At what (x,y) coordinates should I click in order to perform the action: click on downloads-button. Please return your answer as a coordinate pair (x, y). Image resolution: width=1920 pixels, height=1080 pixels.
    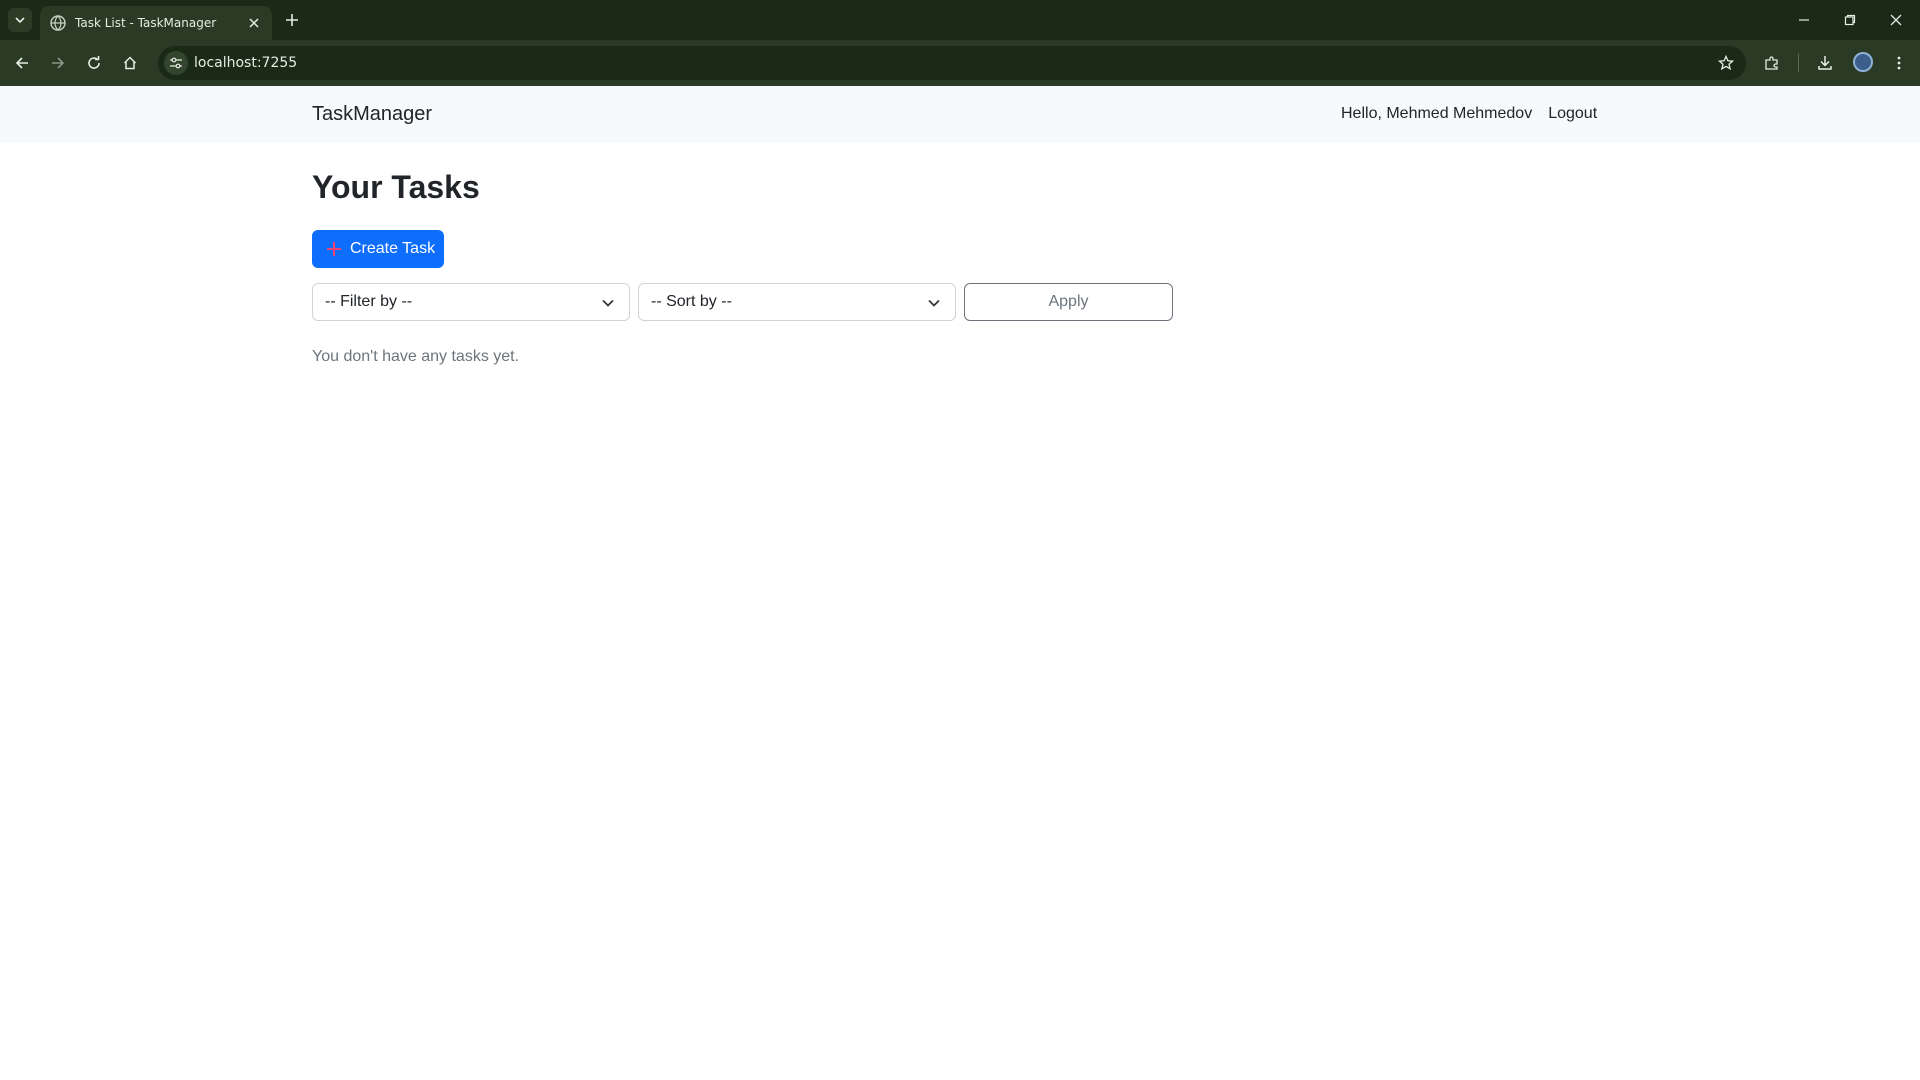
    Looking at the image, I should click on (1825, 63).